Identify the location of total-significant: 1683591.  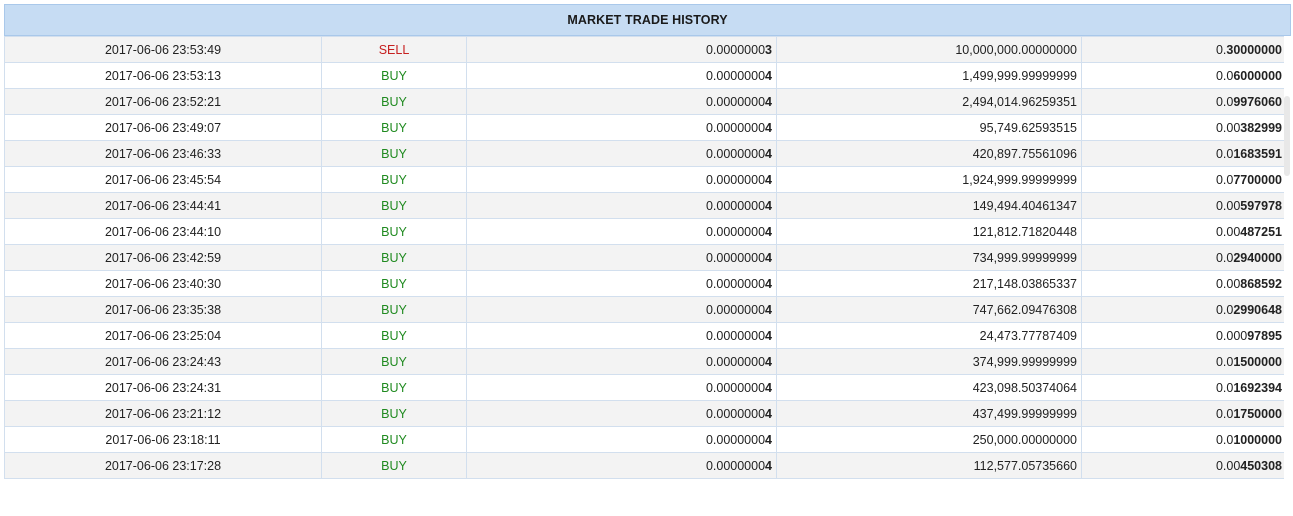
(1257, 153).